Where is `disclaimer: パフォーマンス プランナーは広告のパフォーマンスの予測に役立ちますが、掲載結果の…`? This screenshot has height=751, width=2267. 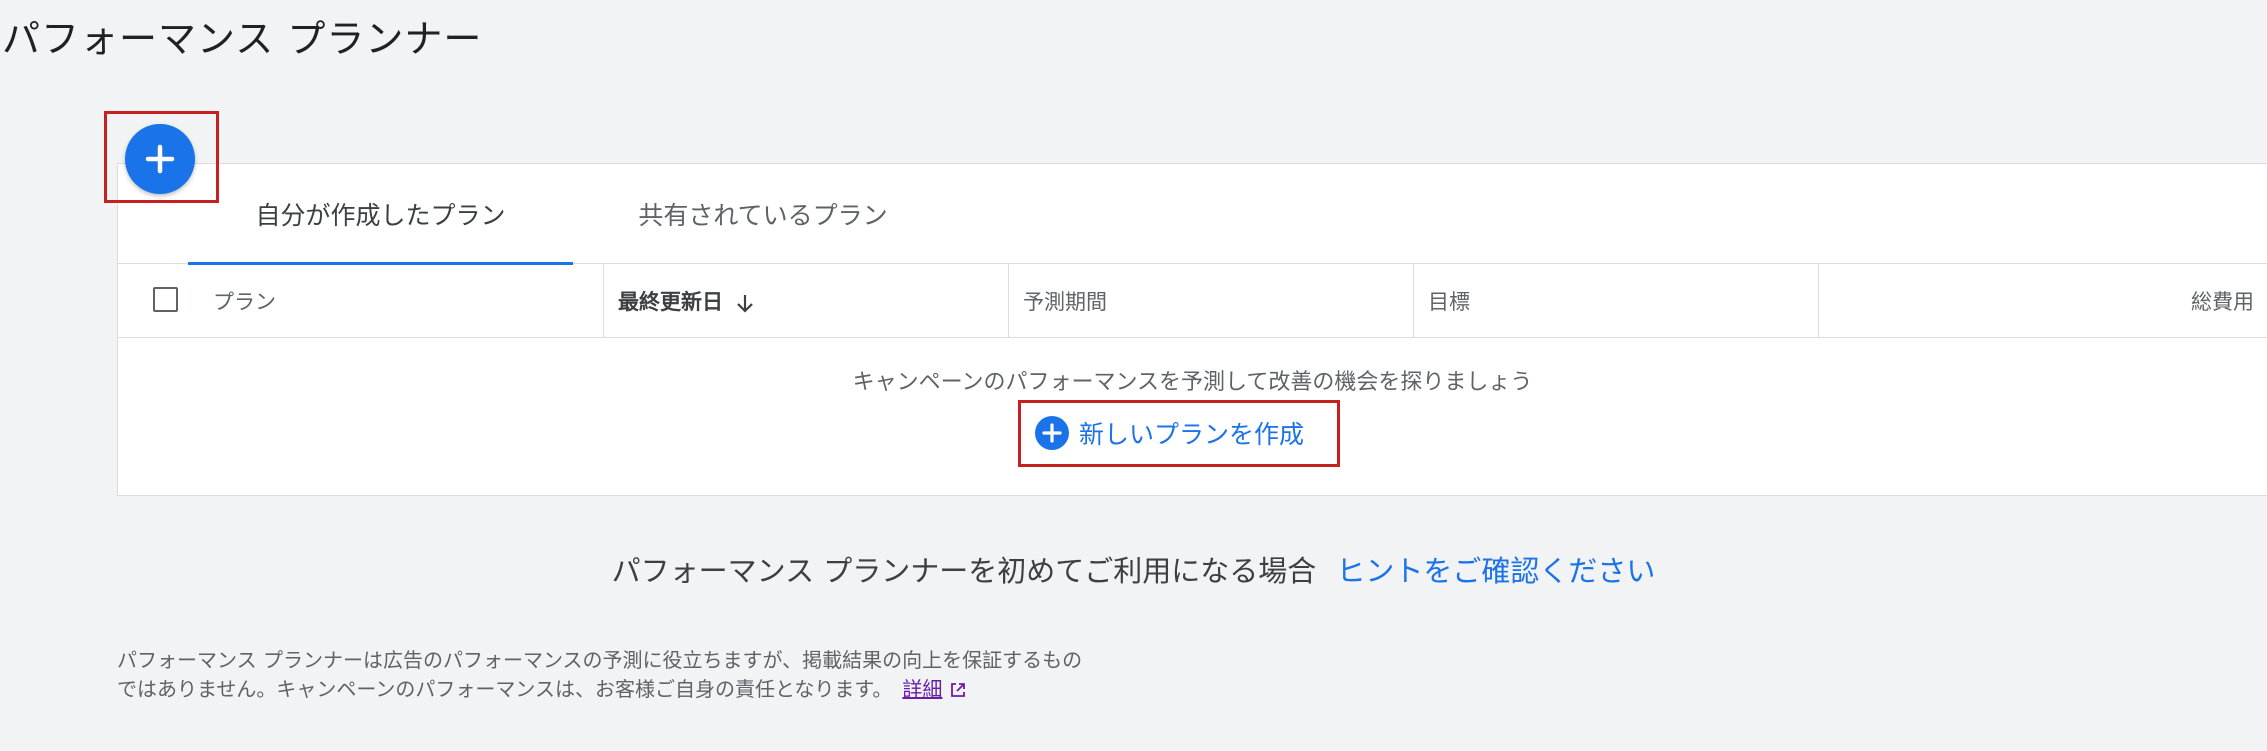
disclaimer: パフォーマンス プランナーは広告のパフォーマンスの予測に役立ちますが、掲載結果の… is located at coordinates (692, 675).